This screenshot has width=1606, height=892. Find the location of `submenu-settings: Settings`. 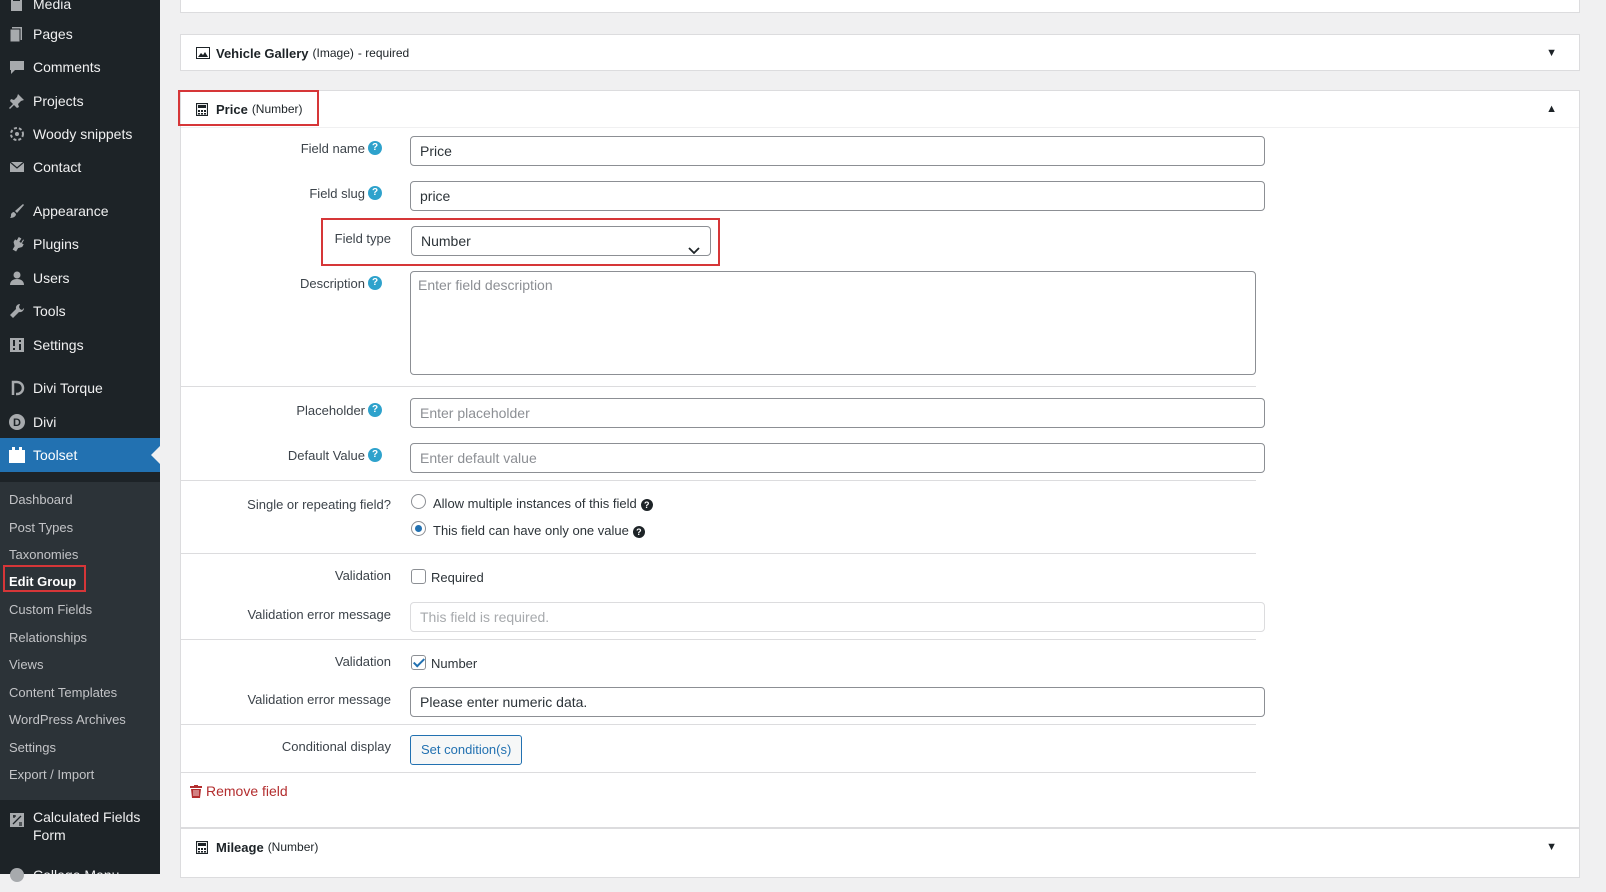

submenu-settings: Settings is located at coordinates (32, 747).